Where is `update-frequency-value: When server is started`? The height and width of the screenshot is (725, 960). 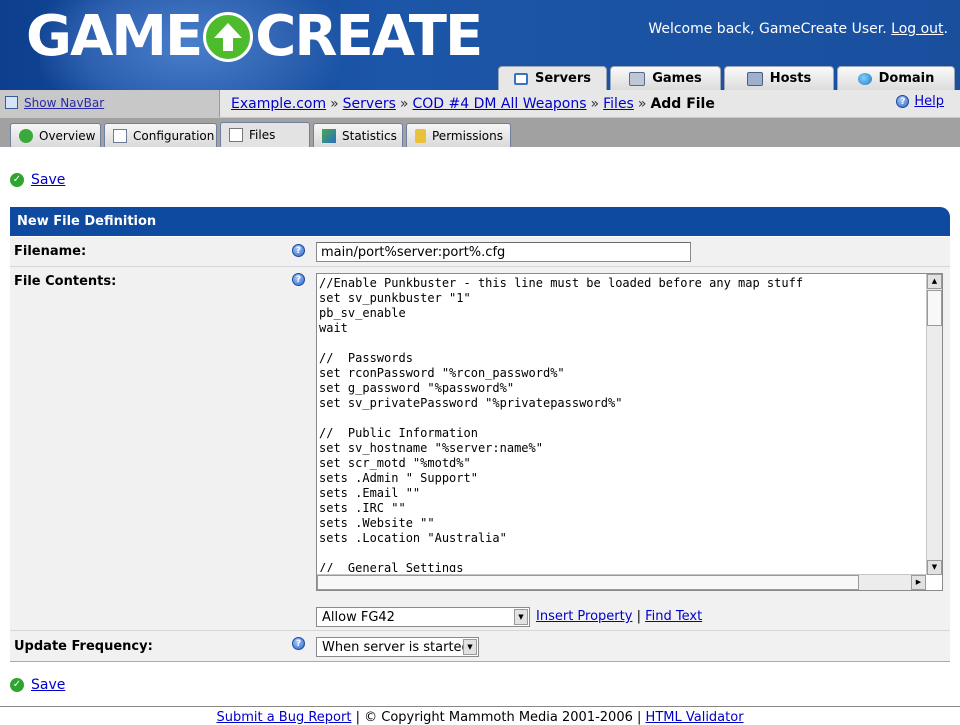 update-frequency-value: When server is started is located at coordinates (396, 647).